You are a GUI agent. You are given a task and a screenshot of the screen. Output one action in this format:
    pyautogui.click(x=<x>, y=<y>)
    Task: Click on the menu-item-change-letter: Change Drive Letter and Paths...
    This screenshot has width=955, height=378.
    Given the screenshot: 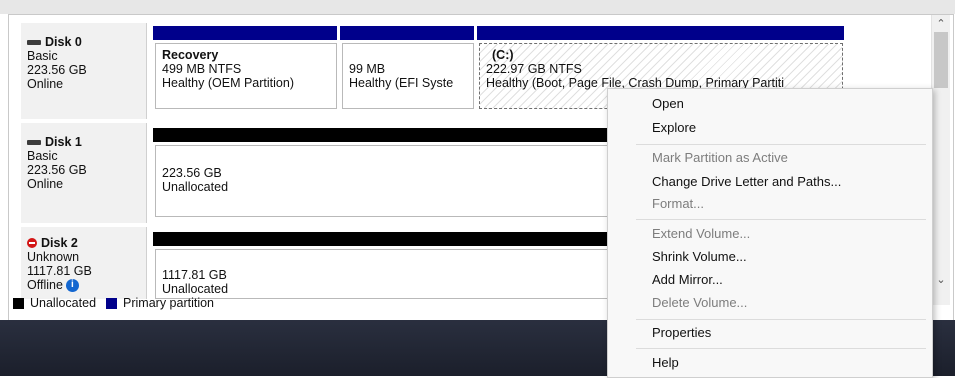 What is the action you would take?
    pyautogui.click(x=746, y=182)
    